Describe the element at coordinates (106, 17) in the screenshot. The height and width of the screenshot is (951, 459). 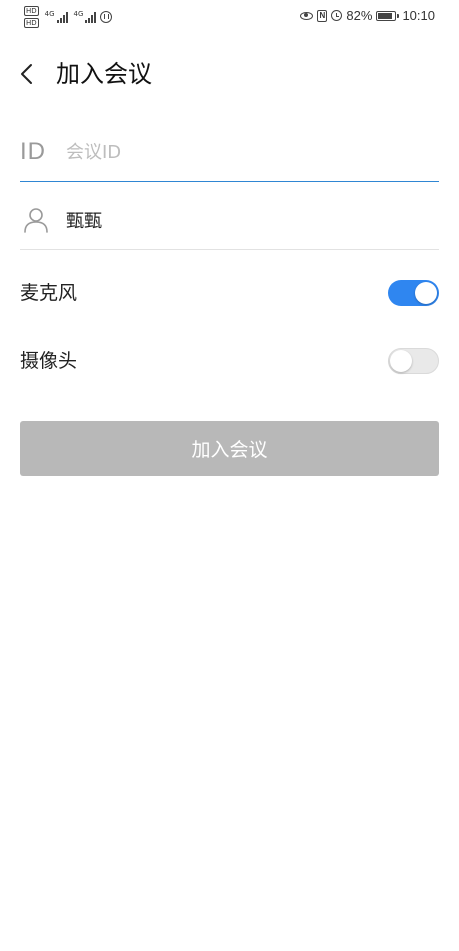
I see `hand-icon` at that location.